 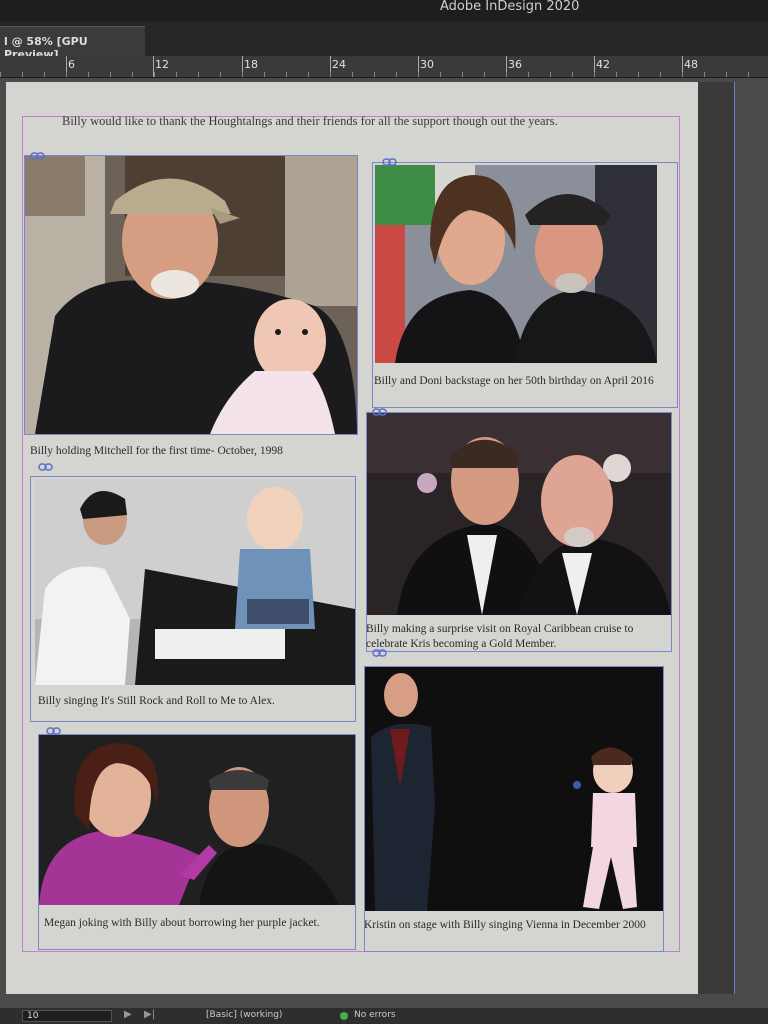 What do you see at coordinates (384, 67) in the screenshot?
I see `horizontal-ruler: 6 12 18 24 30 36 42 48` at bounding box center [384, 67].